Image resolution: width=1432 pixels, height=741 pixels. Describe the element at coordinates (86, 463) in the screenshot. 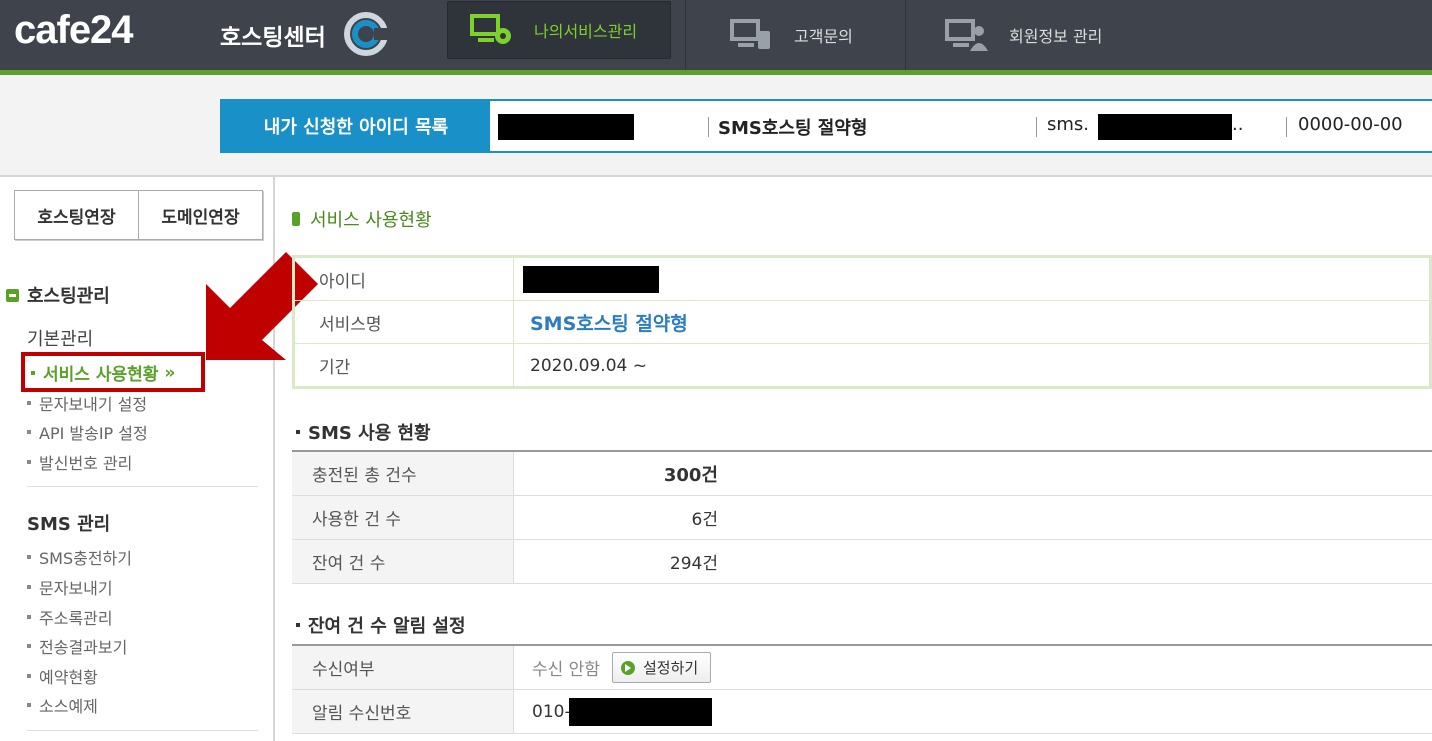

I see `sidebar-item-label: 발신번호 관리` at that location.